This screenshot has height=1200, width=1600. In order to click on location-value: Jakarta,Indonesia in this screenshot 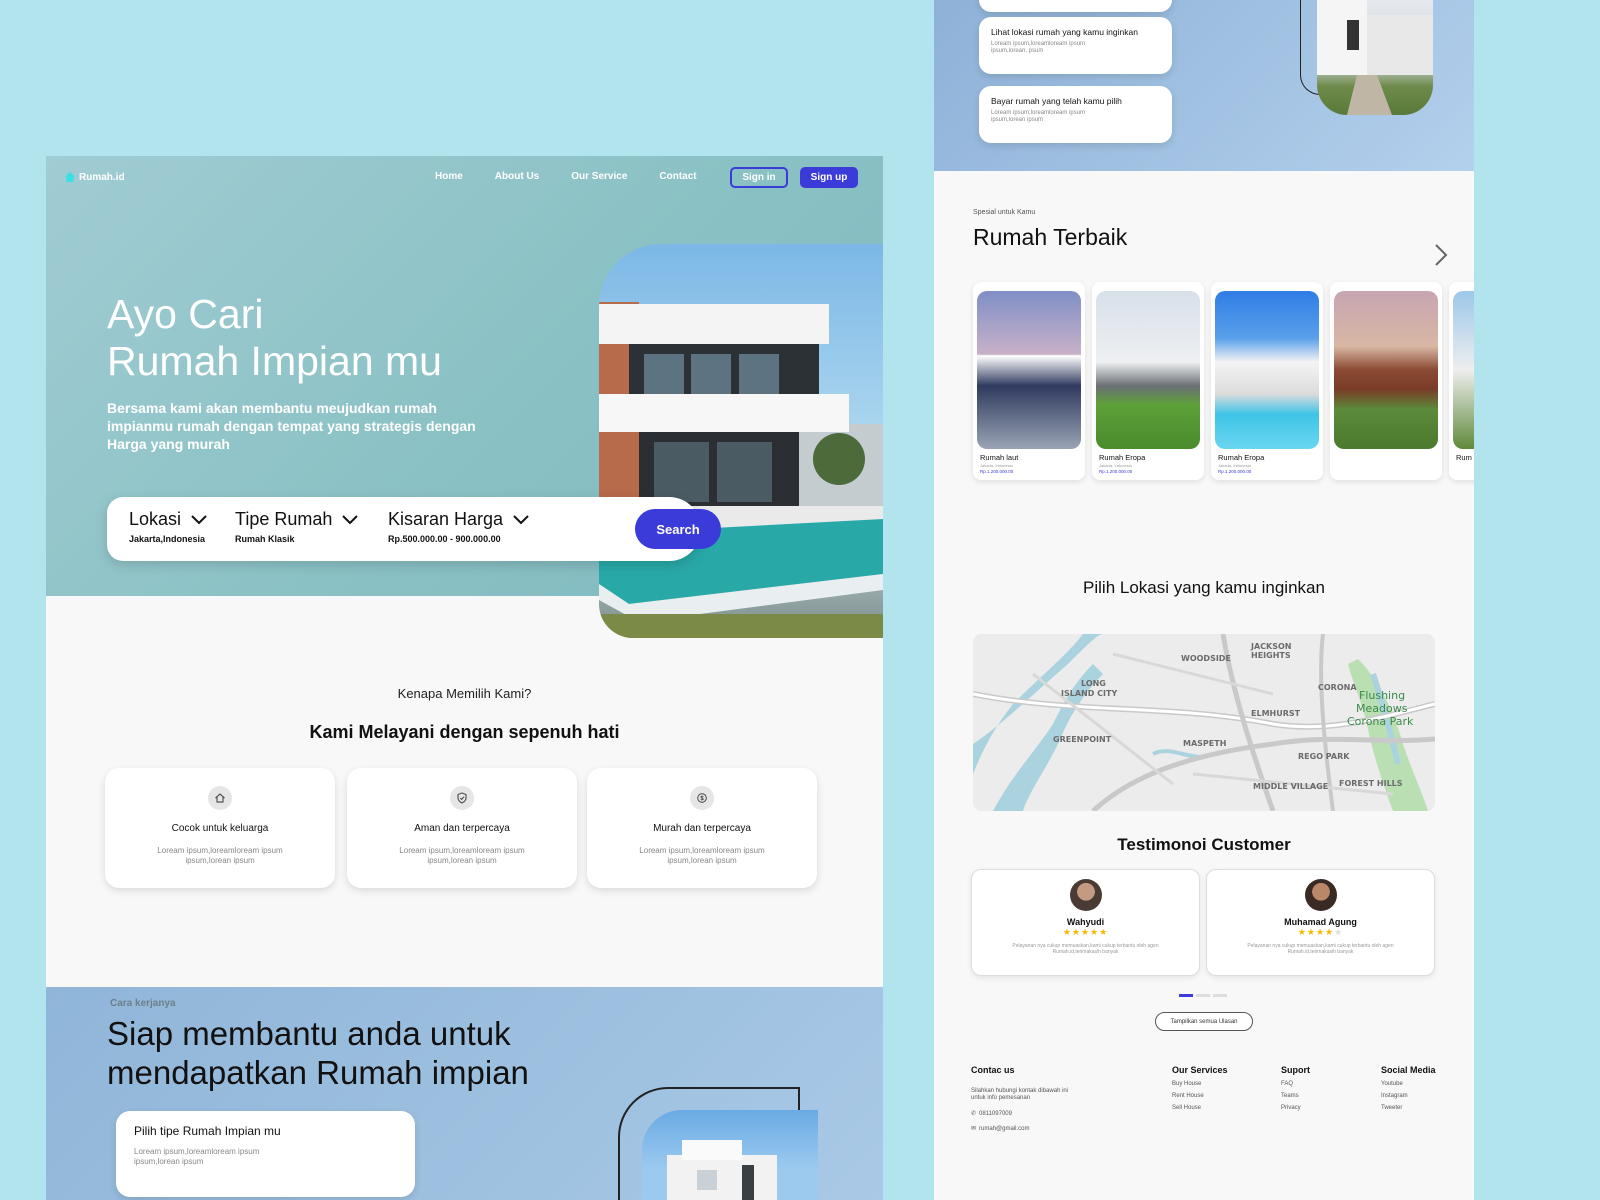, I will do `click(167, 539)`.